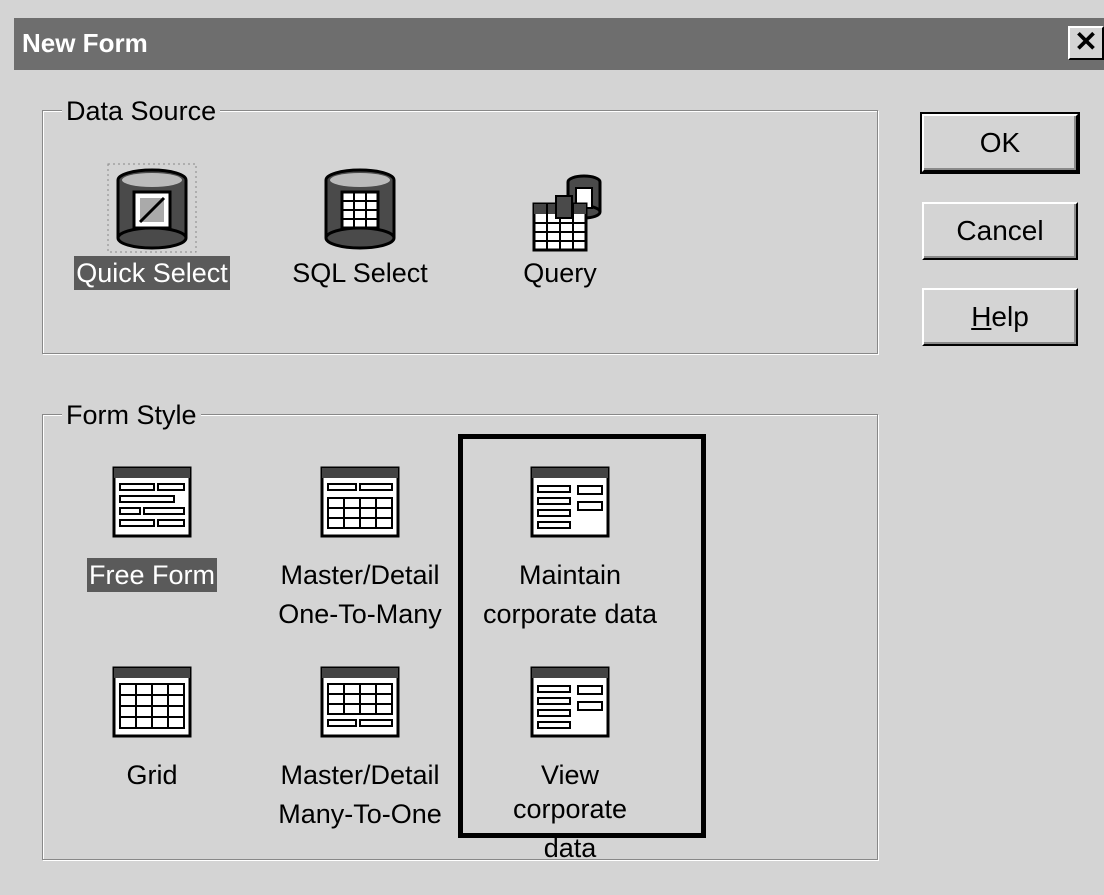  Describe the element at coordinates (152, 502) in the screenshot. I see `free-form-icon` at that location.